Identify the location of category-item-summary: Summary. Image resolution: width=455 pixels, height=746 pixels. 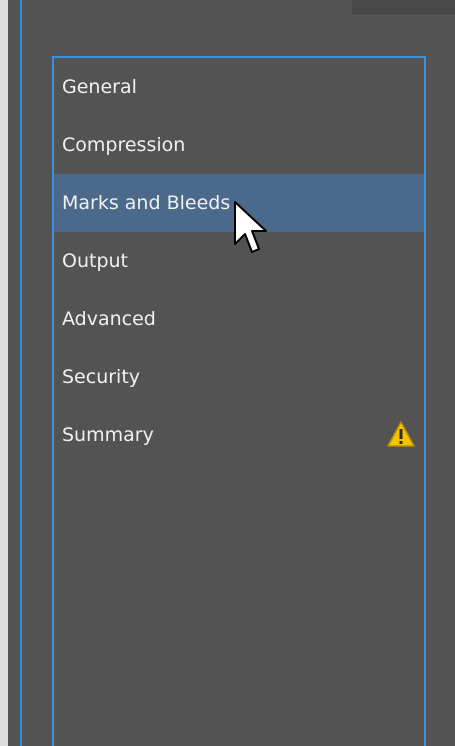
(239, 435).